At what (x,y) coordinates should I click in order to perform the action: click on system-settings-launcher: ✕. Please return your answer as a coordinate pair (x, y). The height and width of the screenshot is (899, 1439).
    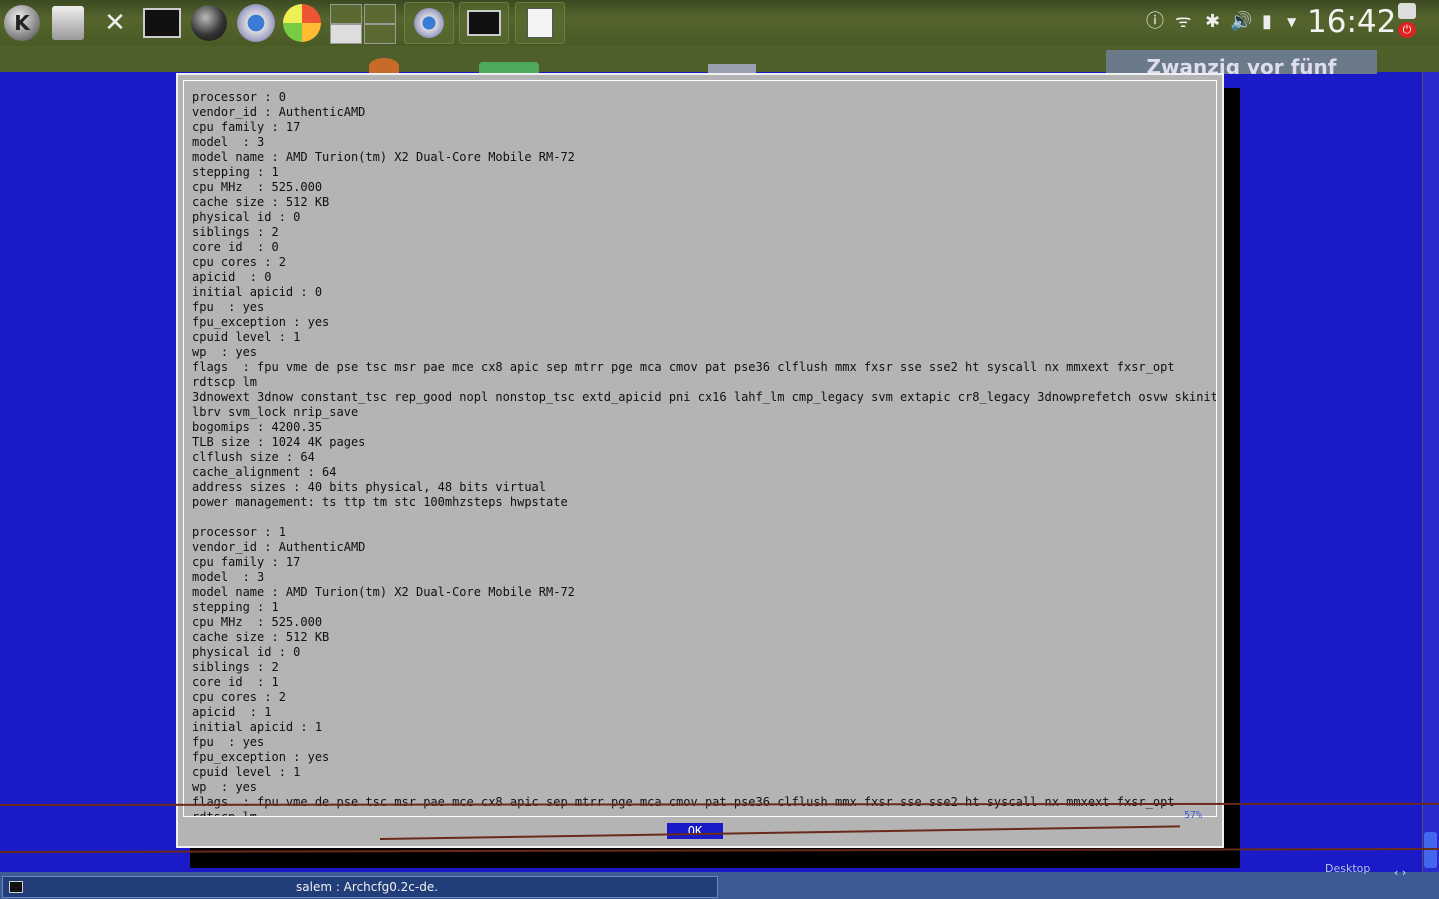
    Looking at the image, I should click on (115, 23).